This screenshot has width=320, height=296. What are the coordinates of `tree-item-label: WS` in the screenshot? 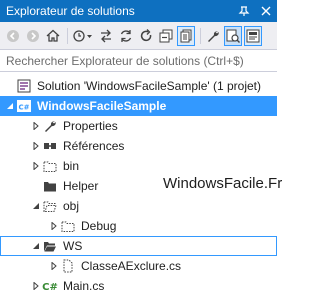 It's located at (73, 246).